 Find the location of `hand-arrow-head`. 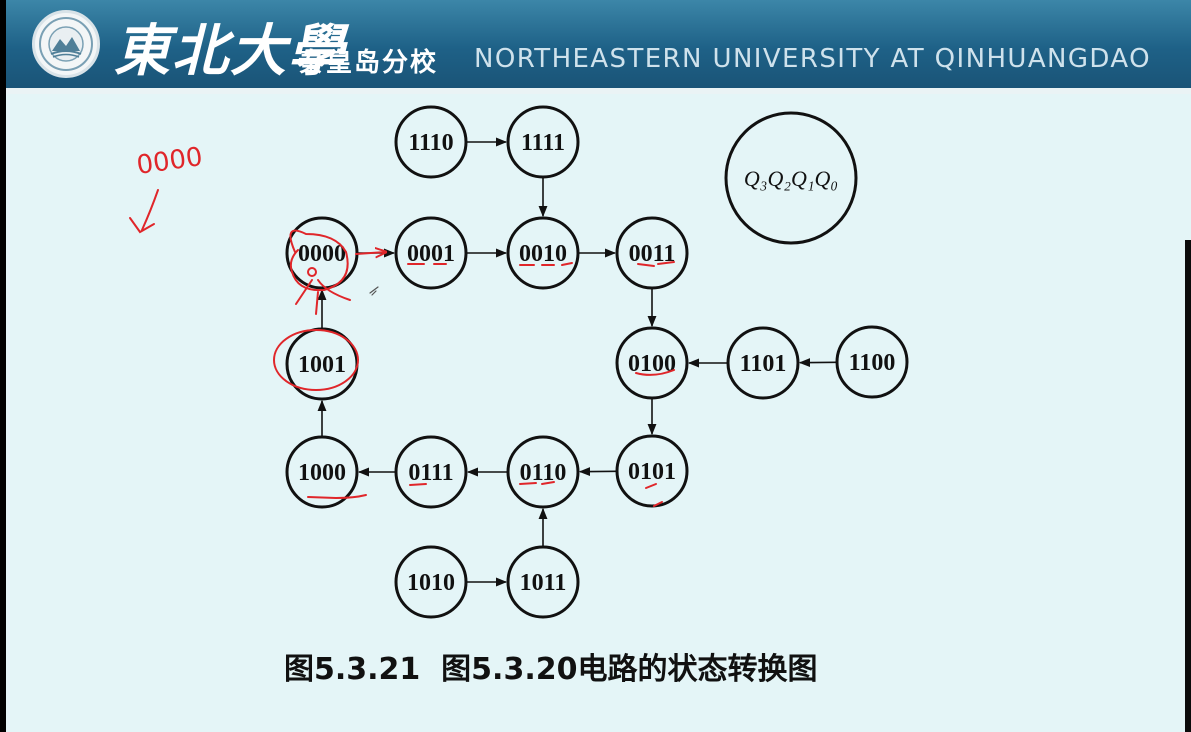

hand-arrow-head is located at coordinates (142, 225).